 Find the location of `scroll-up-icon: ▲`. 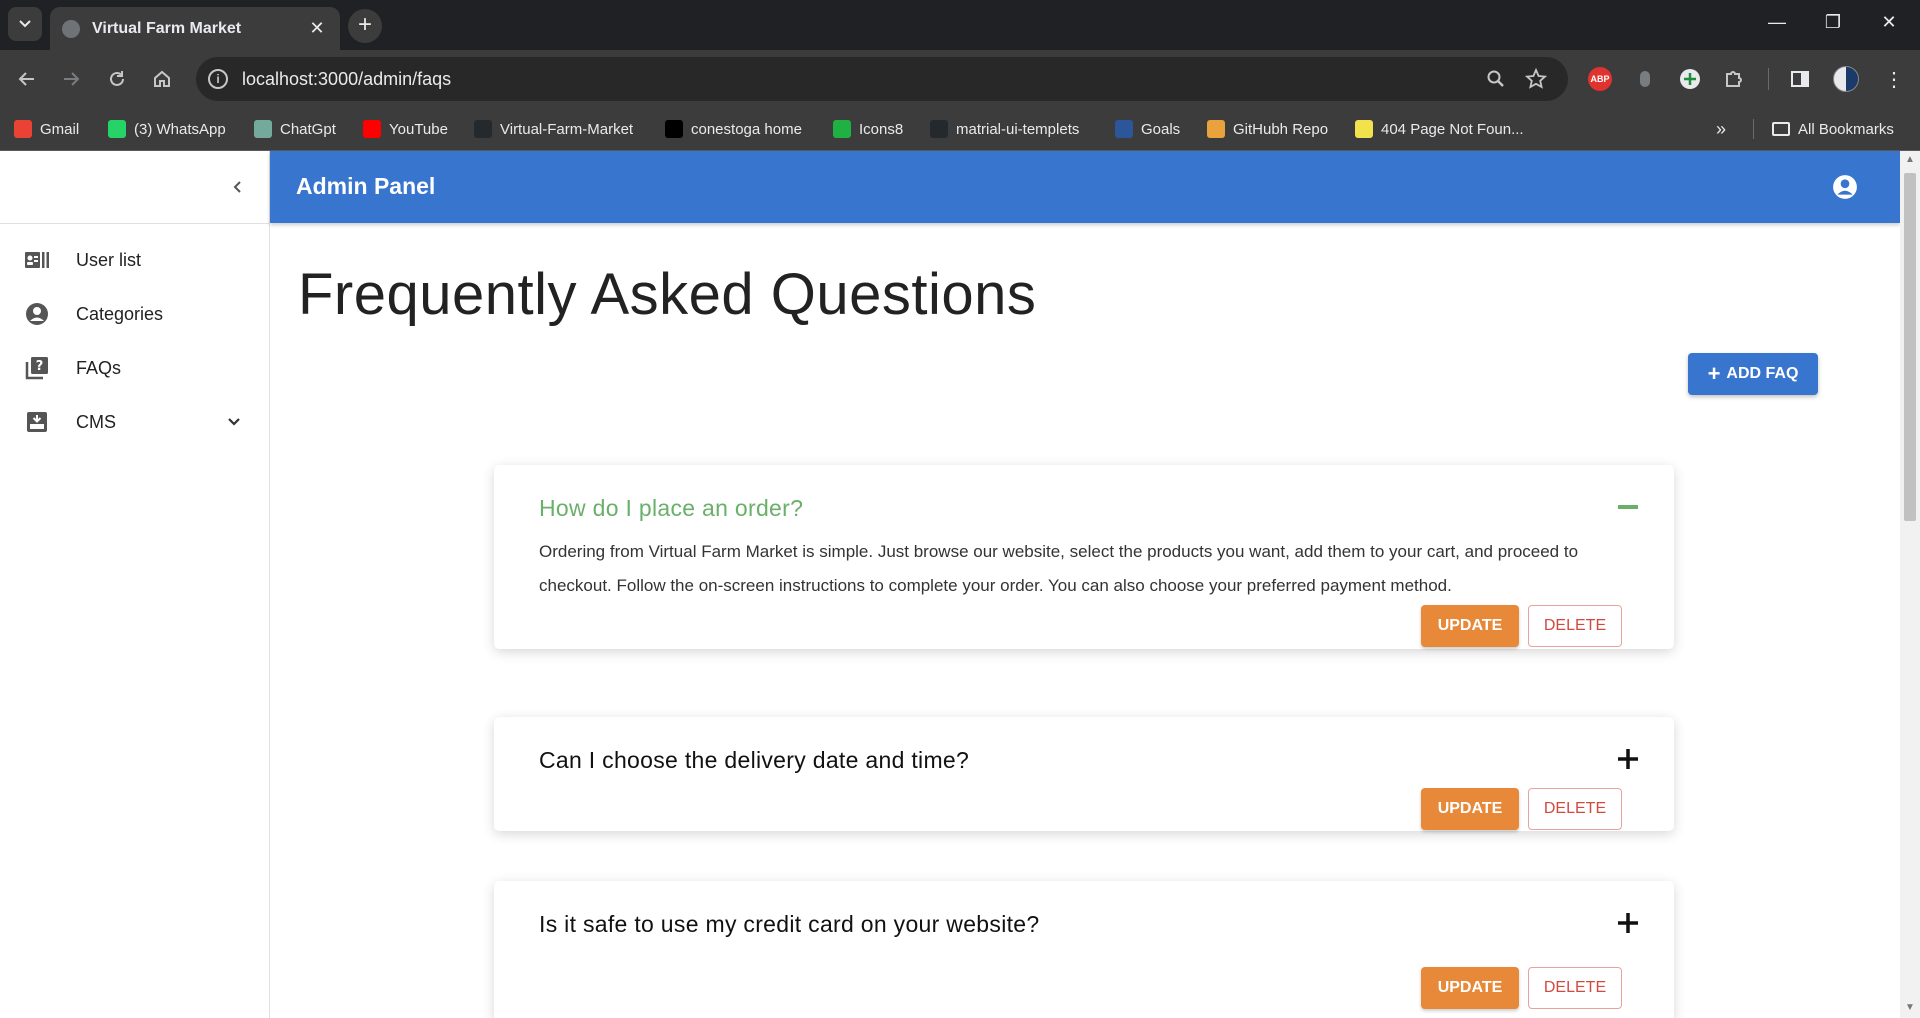

scroll-up-icon: ▲ is located at coordinates (1910, 160).